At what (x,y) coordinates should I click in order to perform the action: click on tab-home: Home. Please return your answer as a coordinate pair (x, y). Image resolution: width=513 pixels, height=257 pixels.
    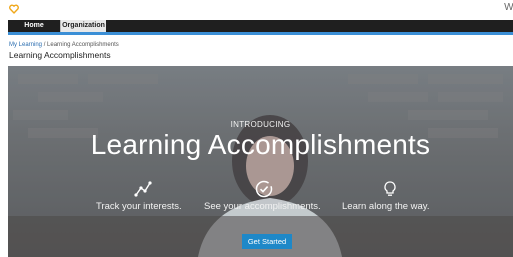
    Looking at the image, I should click on (34, 26).